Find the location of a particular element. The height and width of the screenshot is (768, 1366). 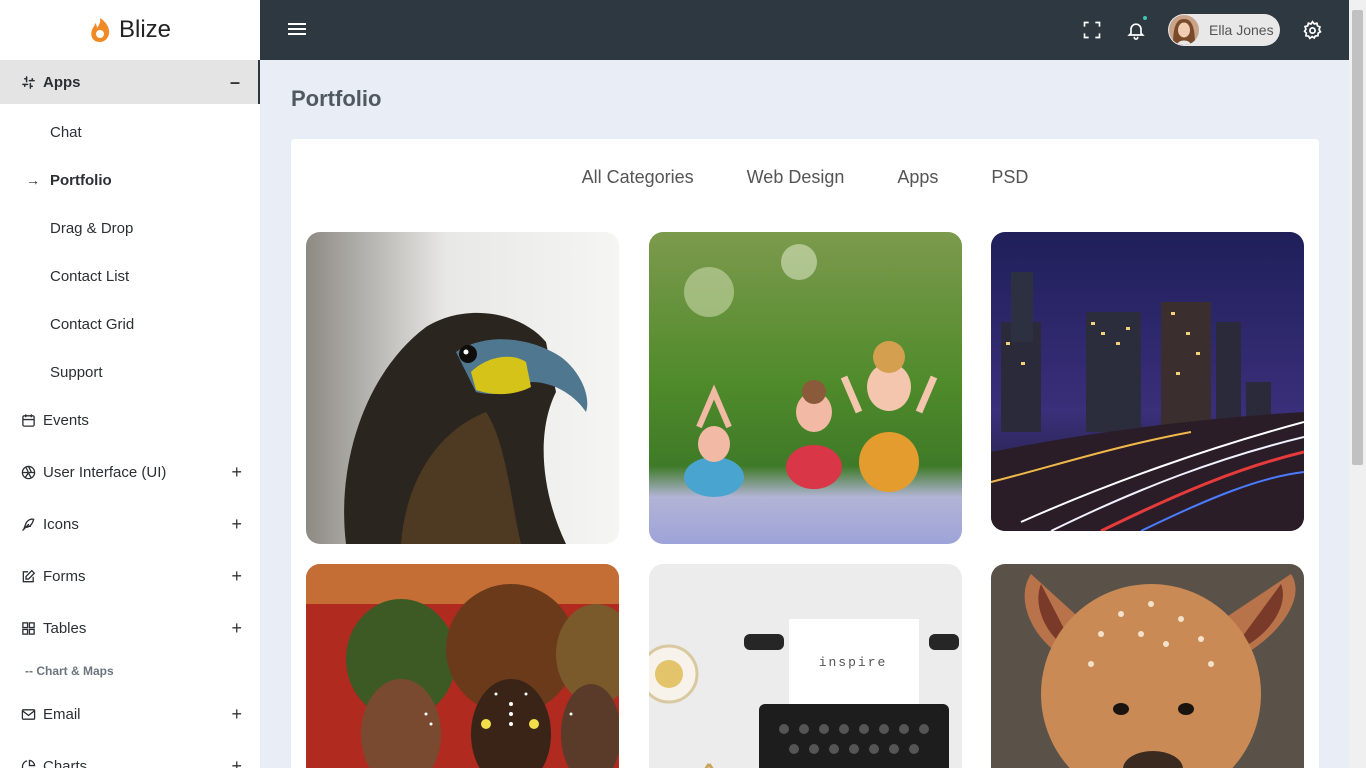

portfolio-tile-women is located at coordinates (462, 666).